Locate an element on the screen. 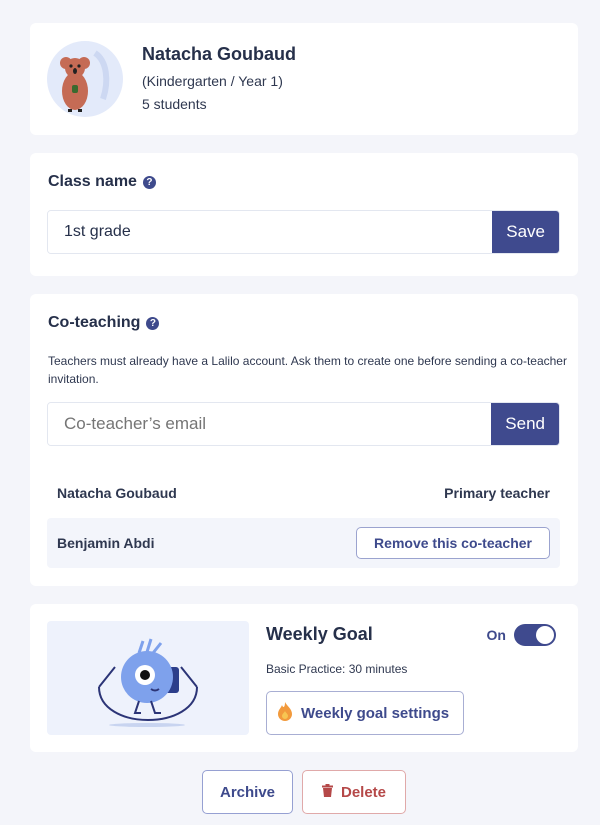 The image size is (600, 825). student-count: 5 students is located at coordinates (174, 104).